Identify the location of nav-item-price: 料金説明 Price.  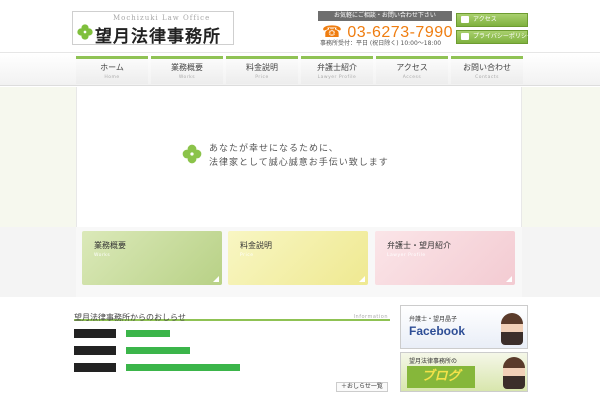
(262, 70).